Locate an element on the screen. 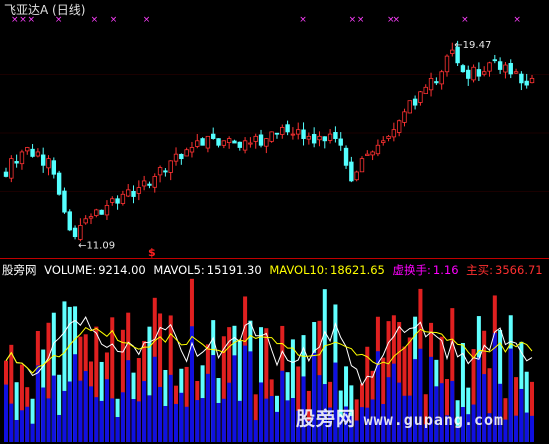 The width and height of the screenshot is (549, 444). watermark-url: www.gupang.com is located at coordinates (434, 420).